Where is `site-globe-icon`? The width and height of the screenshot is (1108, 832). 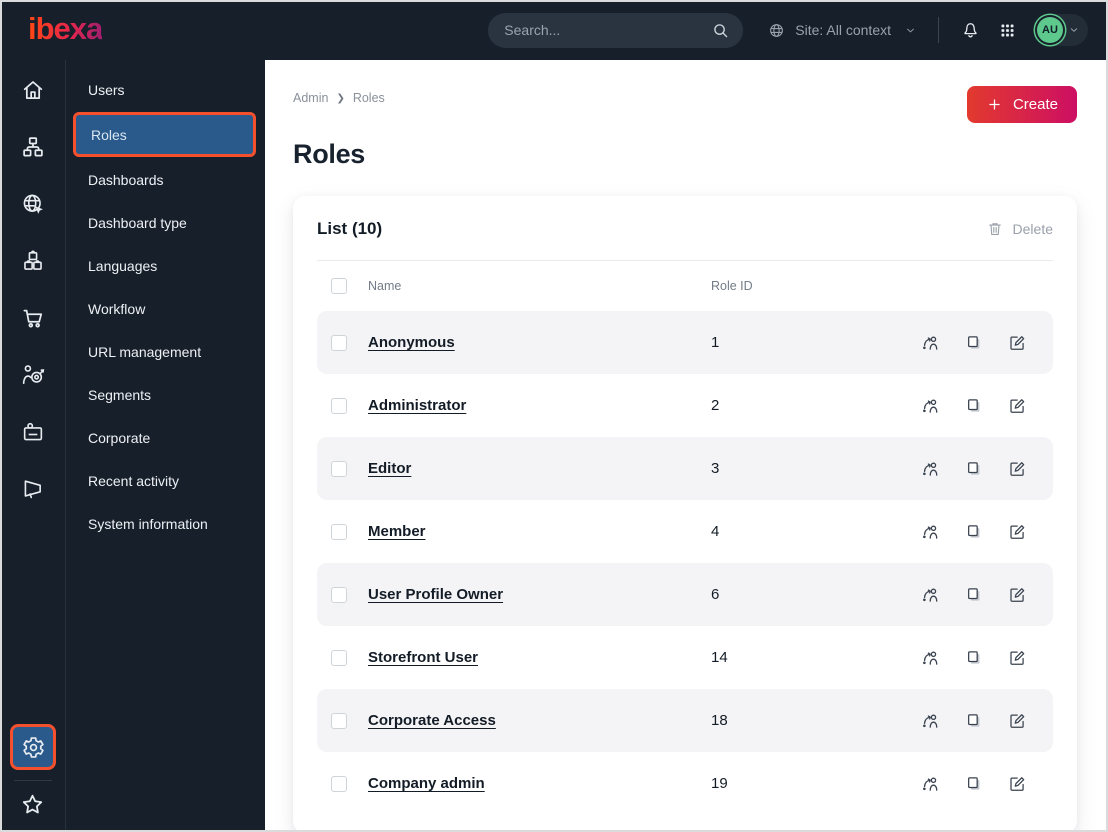 site-globe-icon is located at coordinates (33, 204).